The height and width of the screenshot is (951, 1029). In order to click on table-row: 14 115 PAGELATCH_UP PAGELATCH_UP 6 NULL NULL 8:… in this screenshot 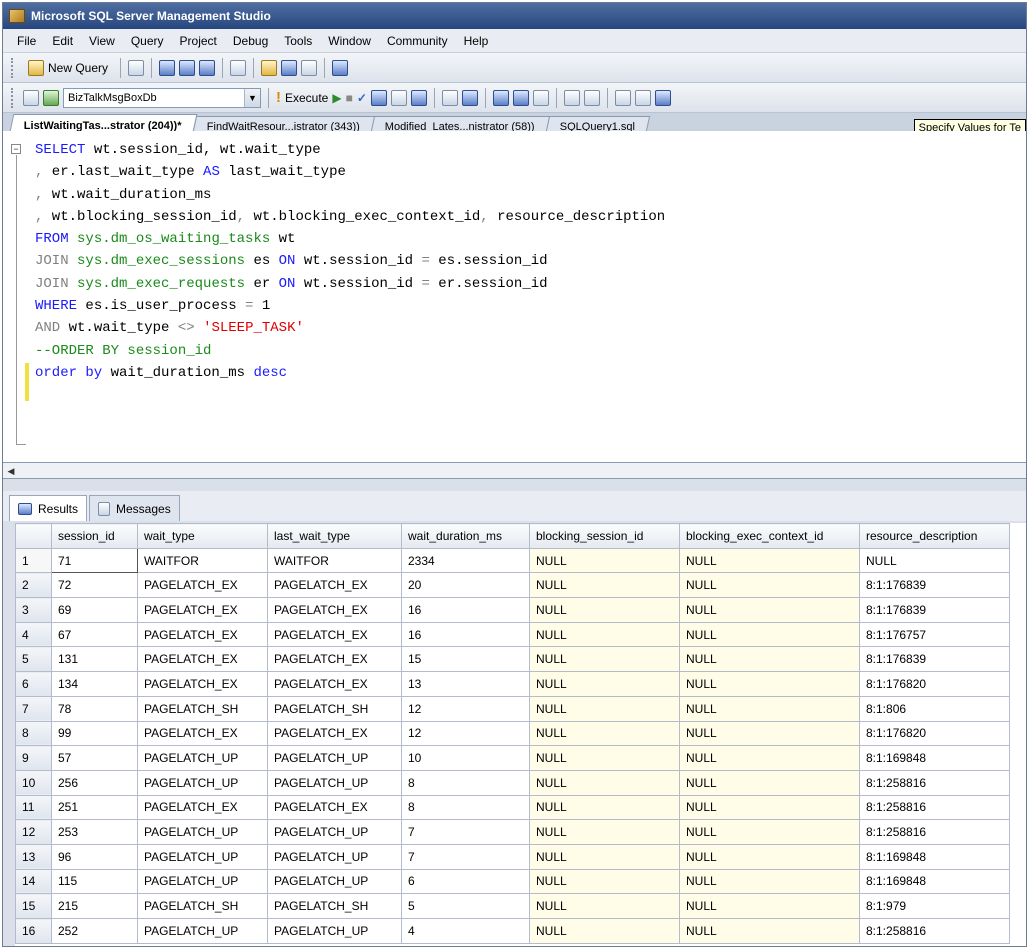, I will do `click(512, 881)`.